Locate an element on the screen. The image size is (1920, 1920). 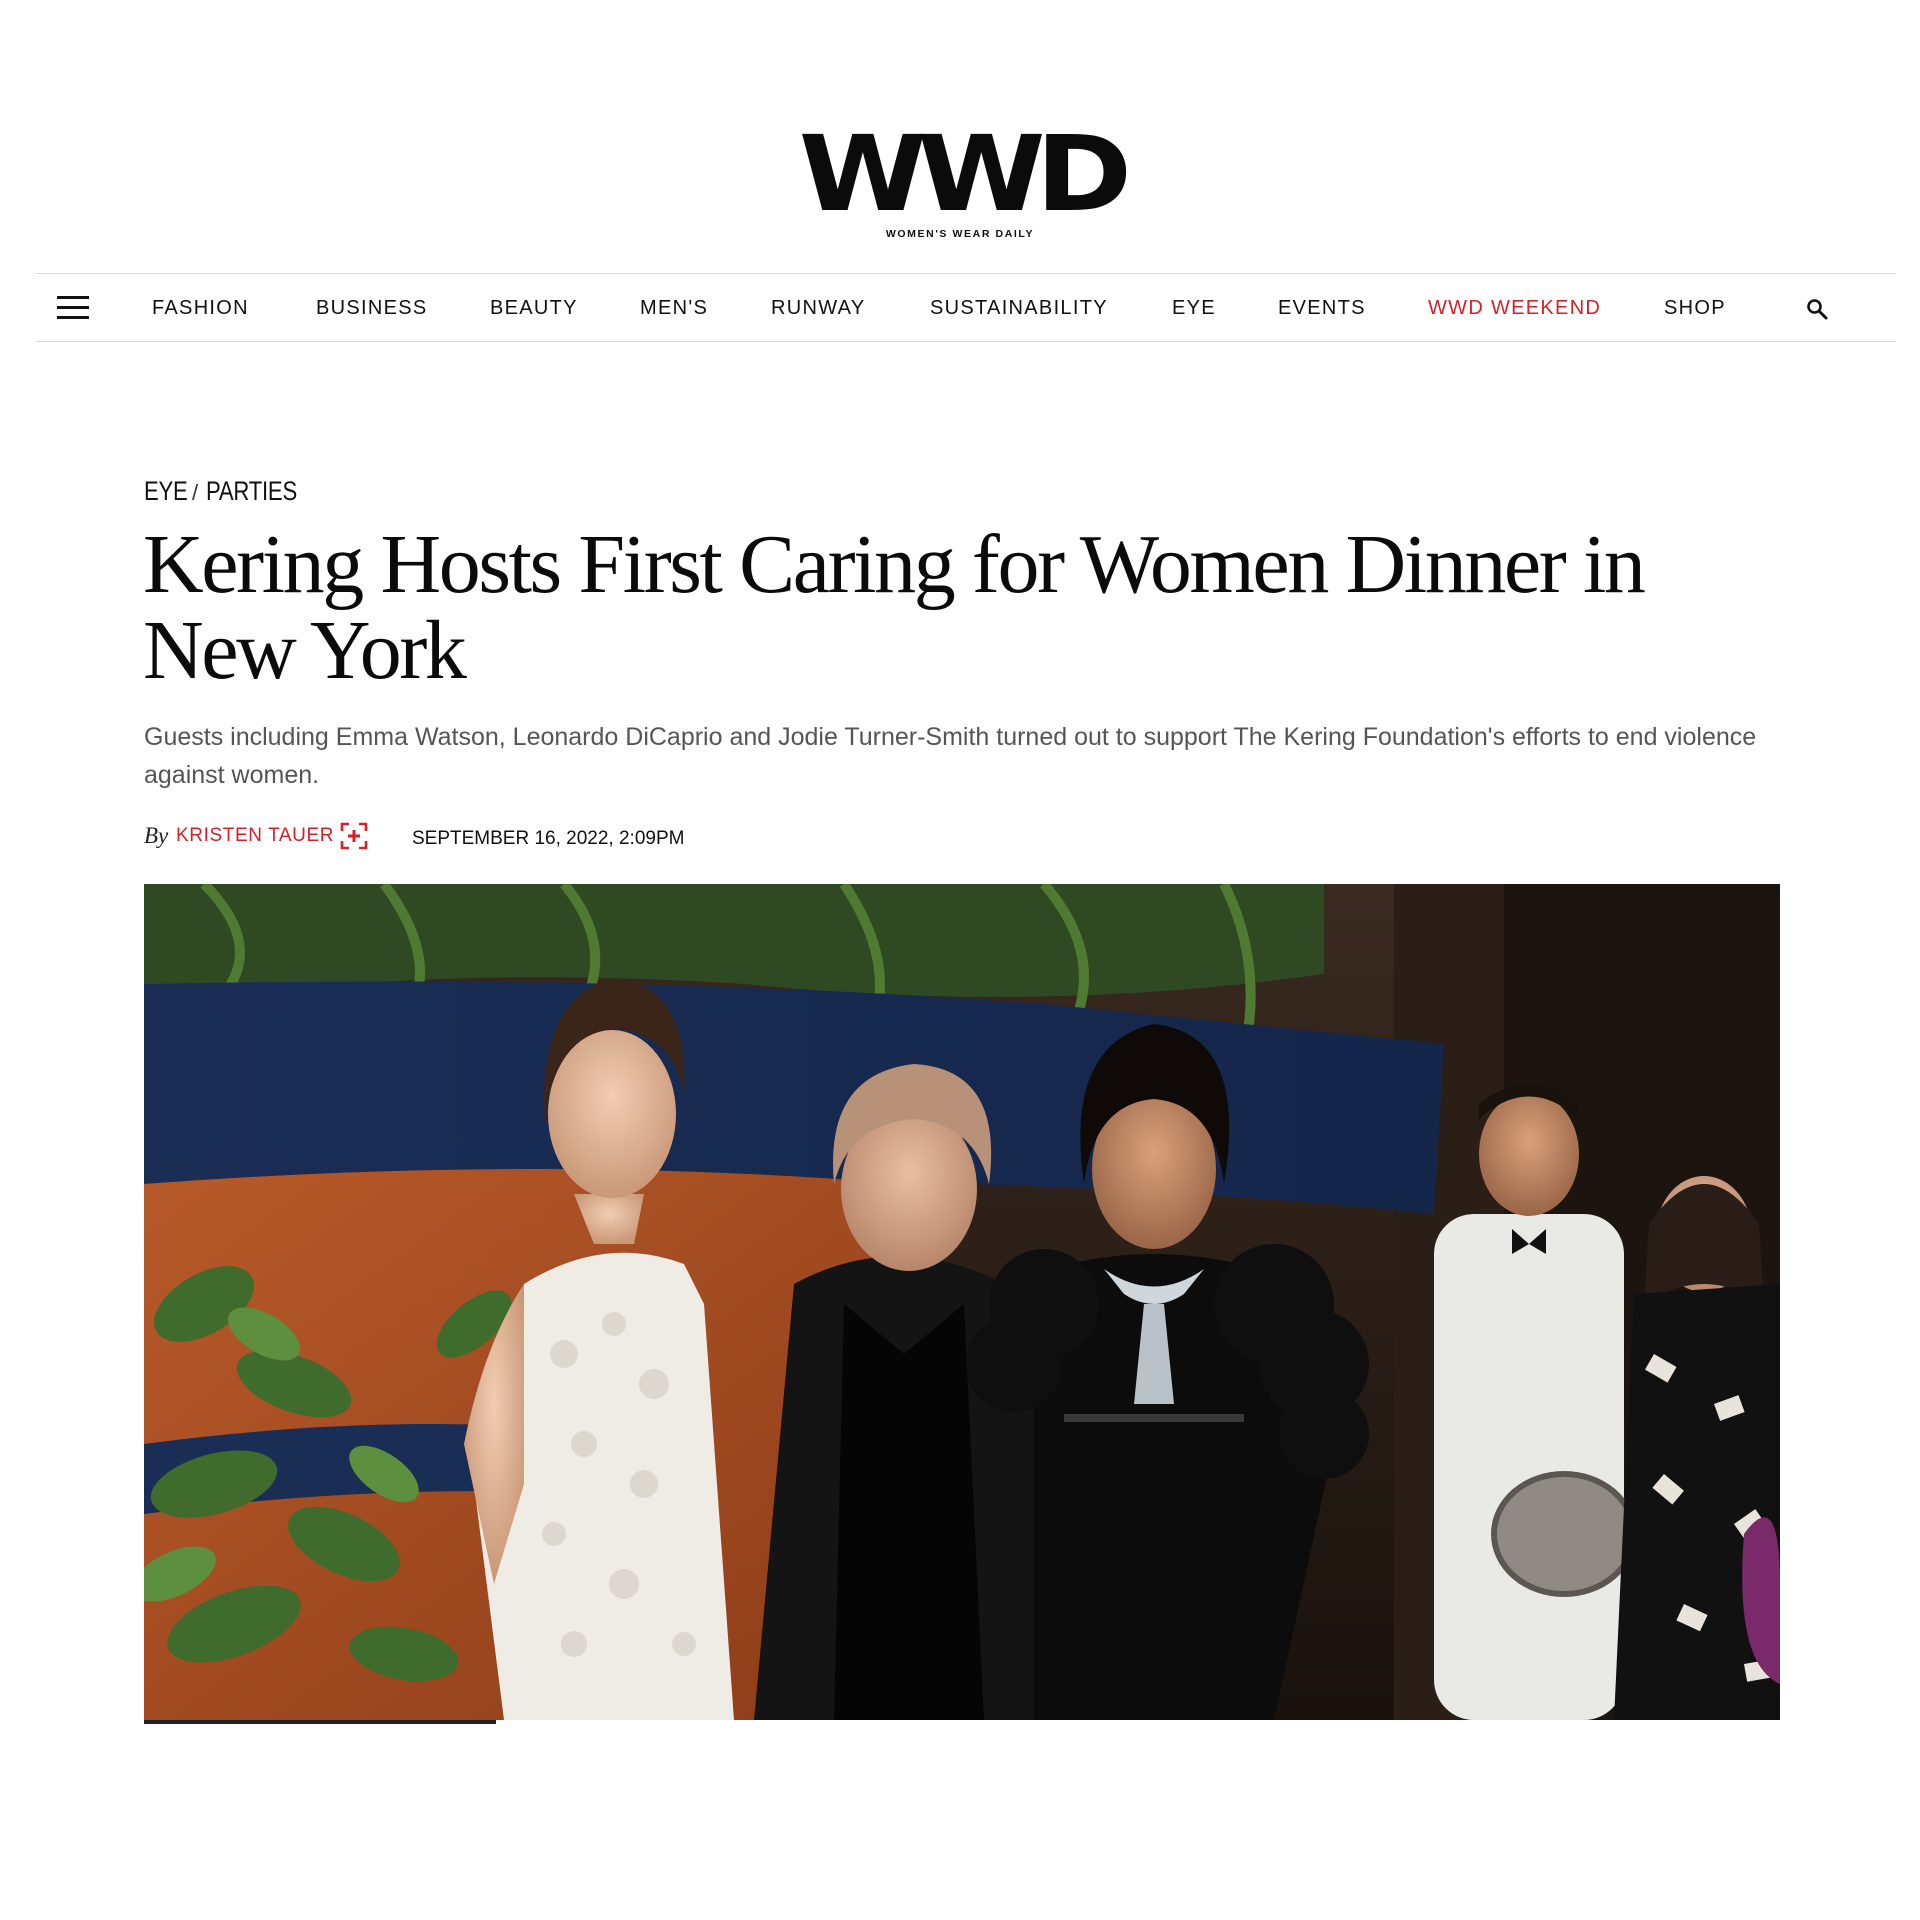
nav-item-events: EVENTS is located at coordinates (1322, 308).